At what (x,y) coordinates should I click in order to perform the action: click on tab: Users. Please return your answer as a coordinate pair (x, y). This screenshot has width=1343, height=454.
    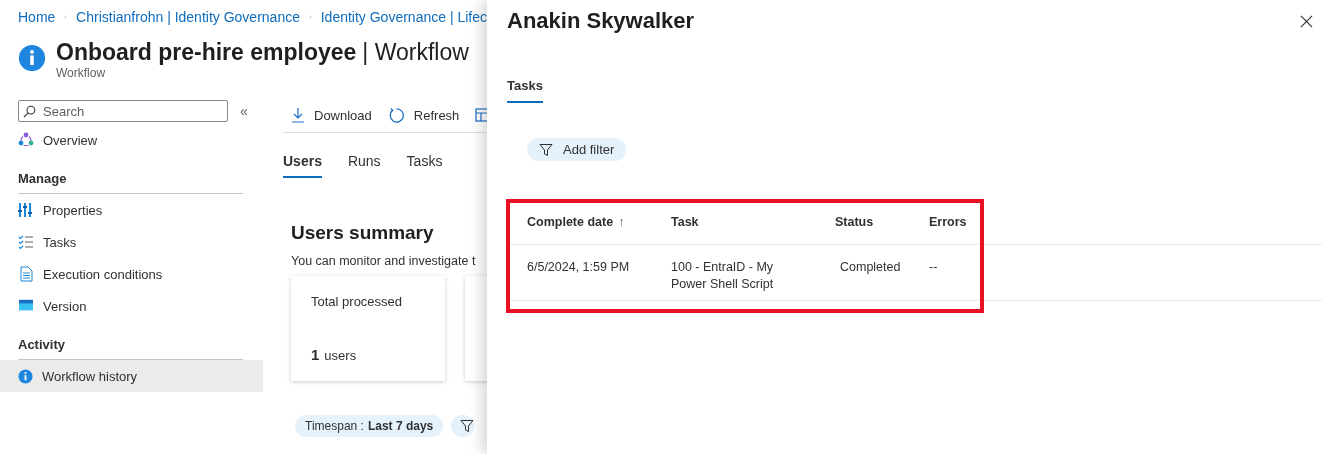
    Looking at the image, I should click on (302, 165).